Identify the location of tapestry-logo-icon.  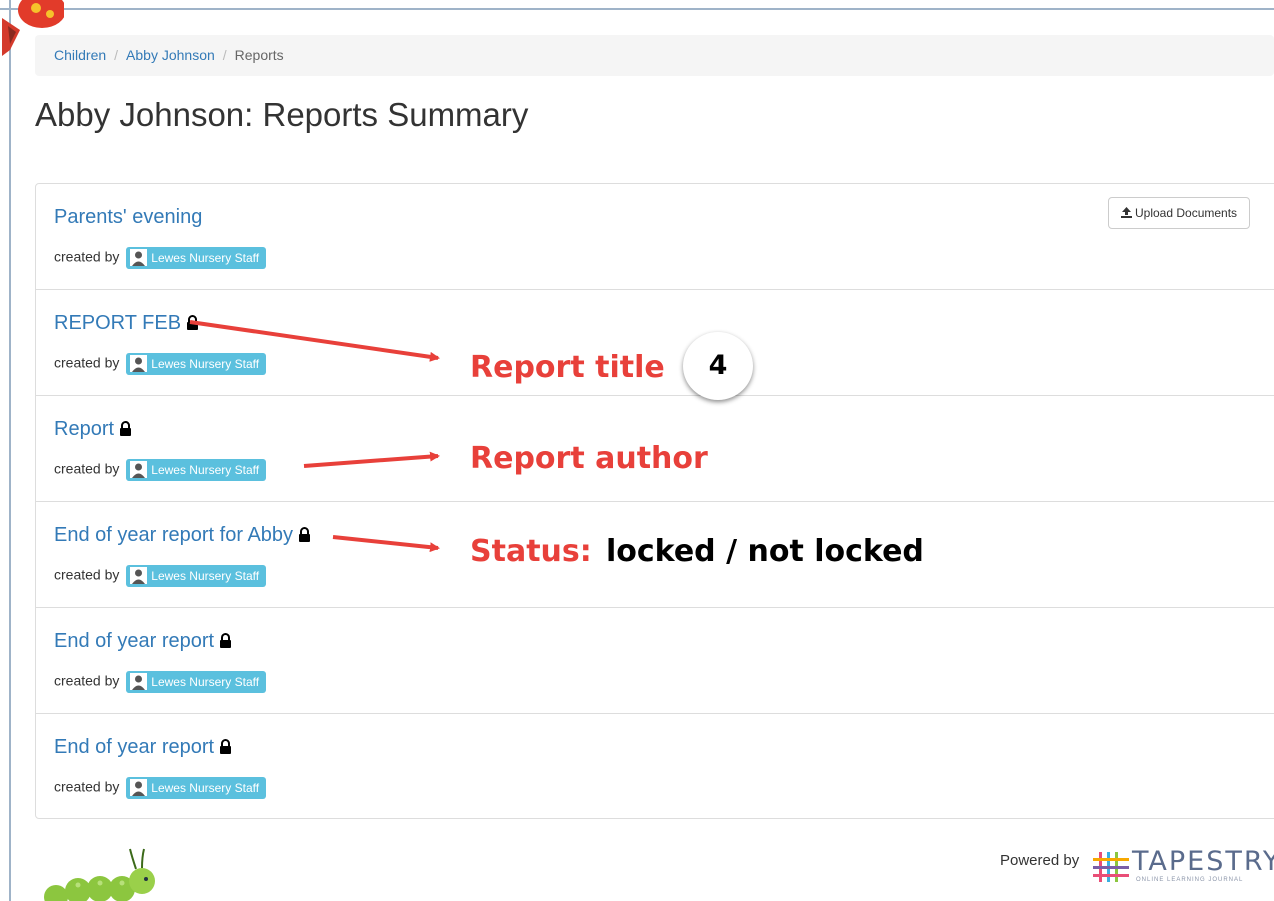
(1111, 867).